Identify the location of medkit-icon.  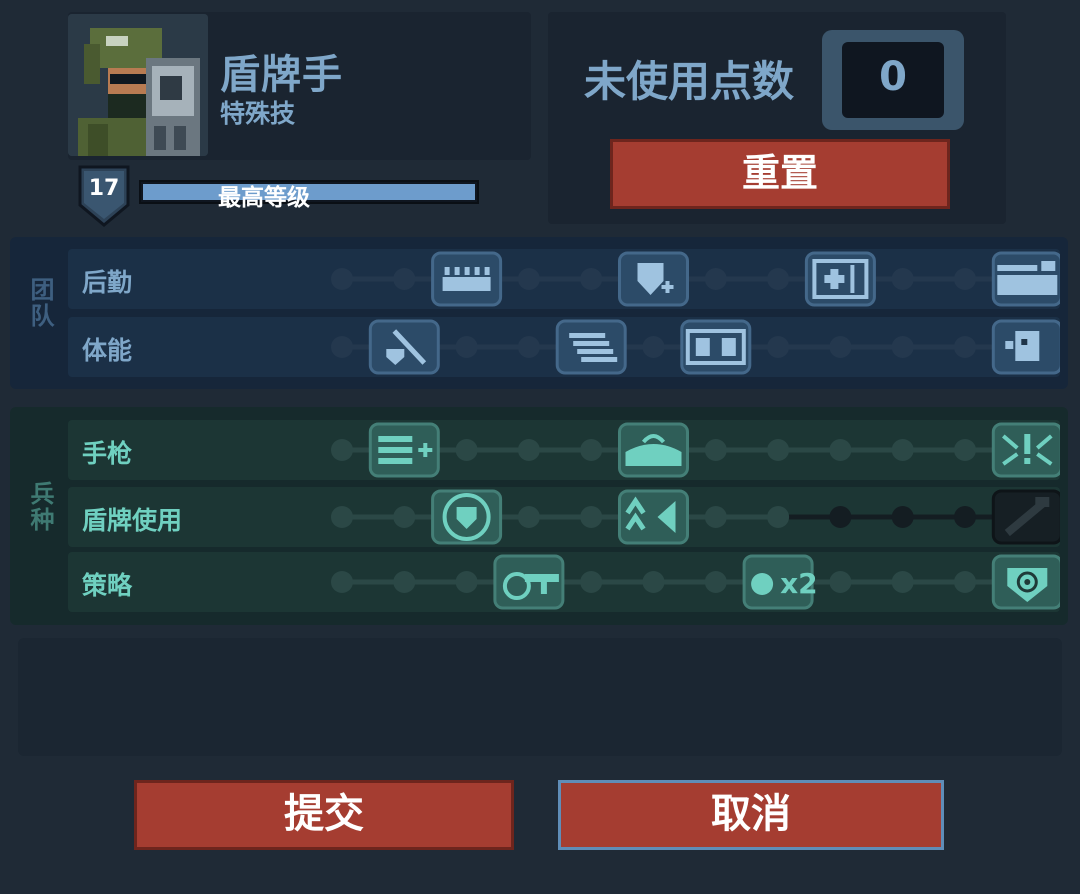
(840, 279).